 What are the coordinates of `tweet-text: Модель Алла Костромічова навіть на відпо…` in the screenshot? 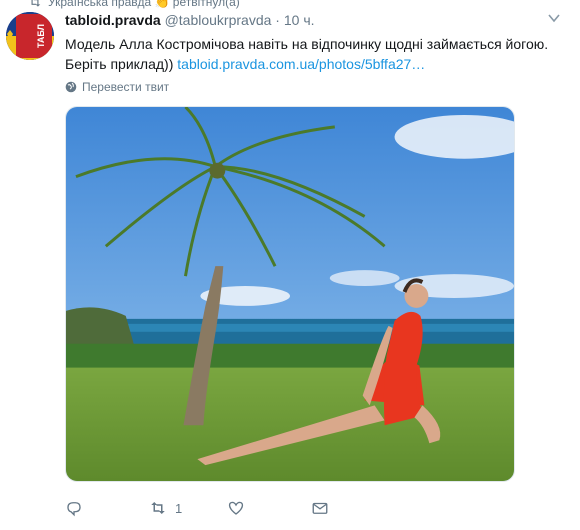 It's located at (315, 54).